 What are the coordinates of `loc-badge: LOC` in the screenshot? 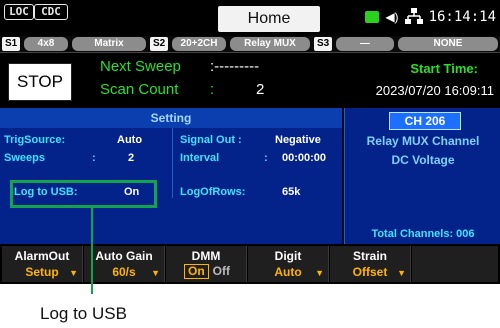 It's located at (19, 12).